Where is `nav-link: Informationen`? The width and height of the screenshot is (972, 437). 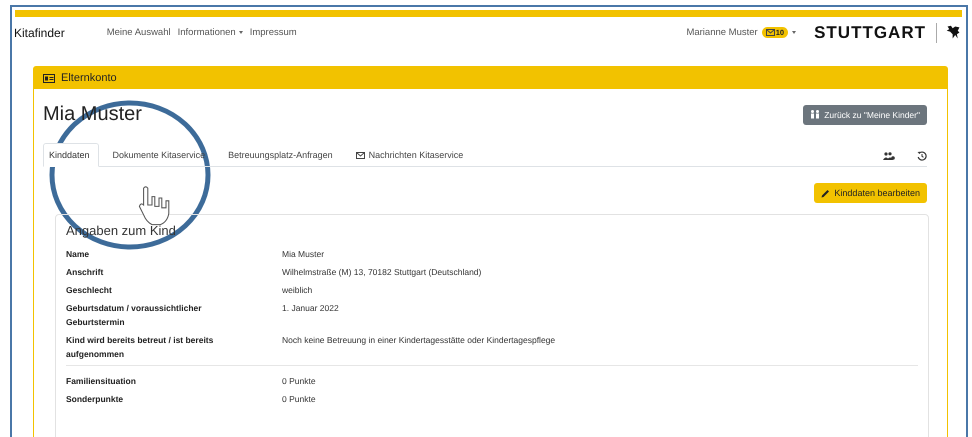
nav-link: Informationen is located at coordinates (210, 32).